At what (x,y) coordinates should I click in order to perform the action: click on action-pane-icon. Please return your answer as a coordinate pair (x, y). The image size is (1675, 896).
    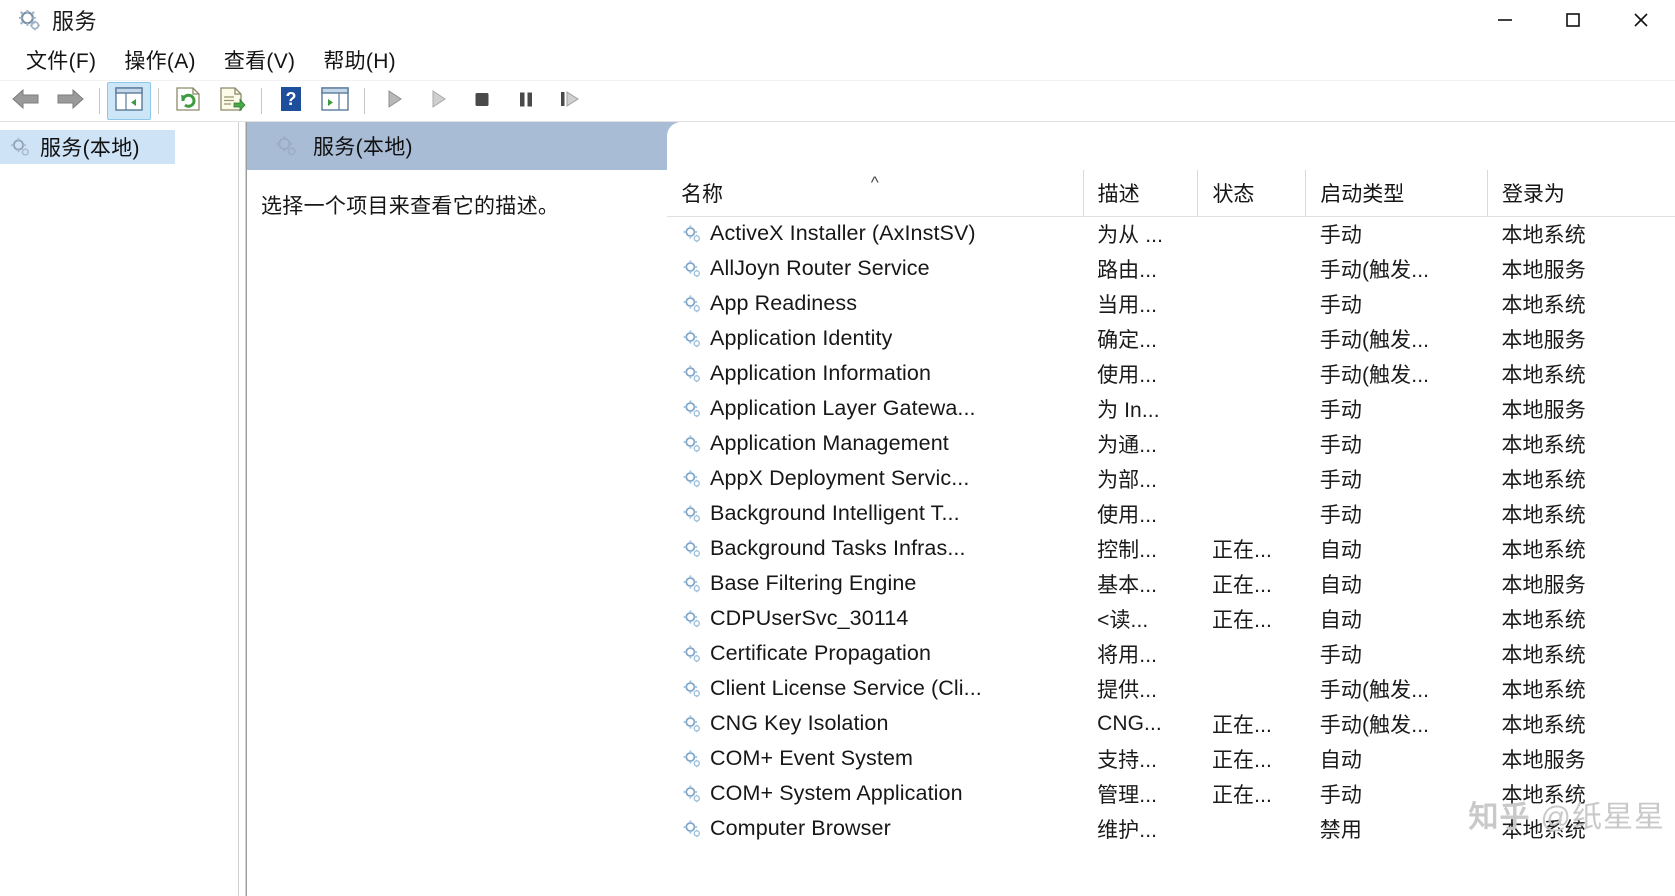
    Looking at the image, I should click on (335, 101).